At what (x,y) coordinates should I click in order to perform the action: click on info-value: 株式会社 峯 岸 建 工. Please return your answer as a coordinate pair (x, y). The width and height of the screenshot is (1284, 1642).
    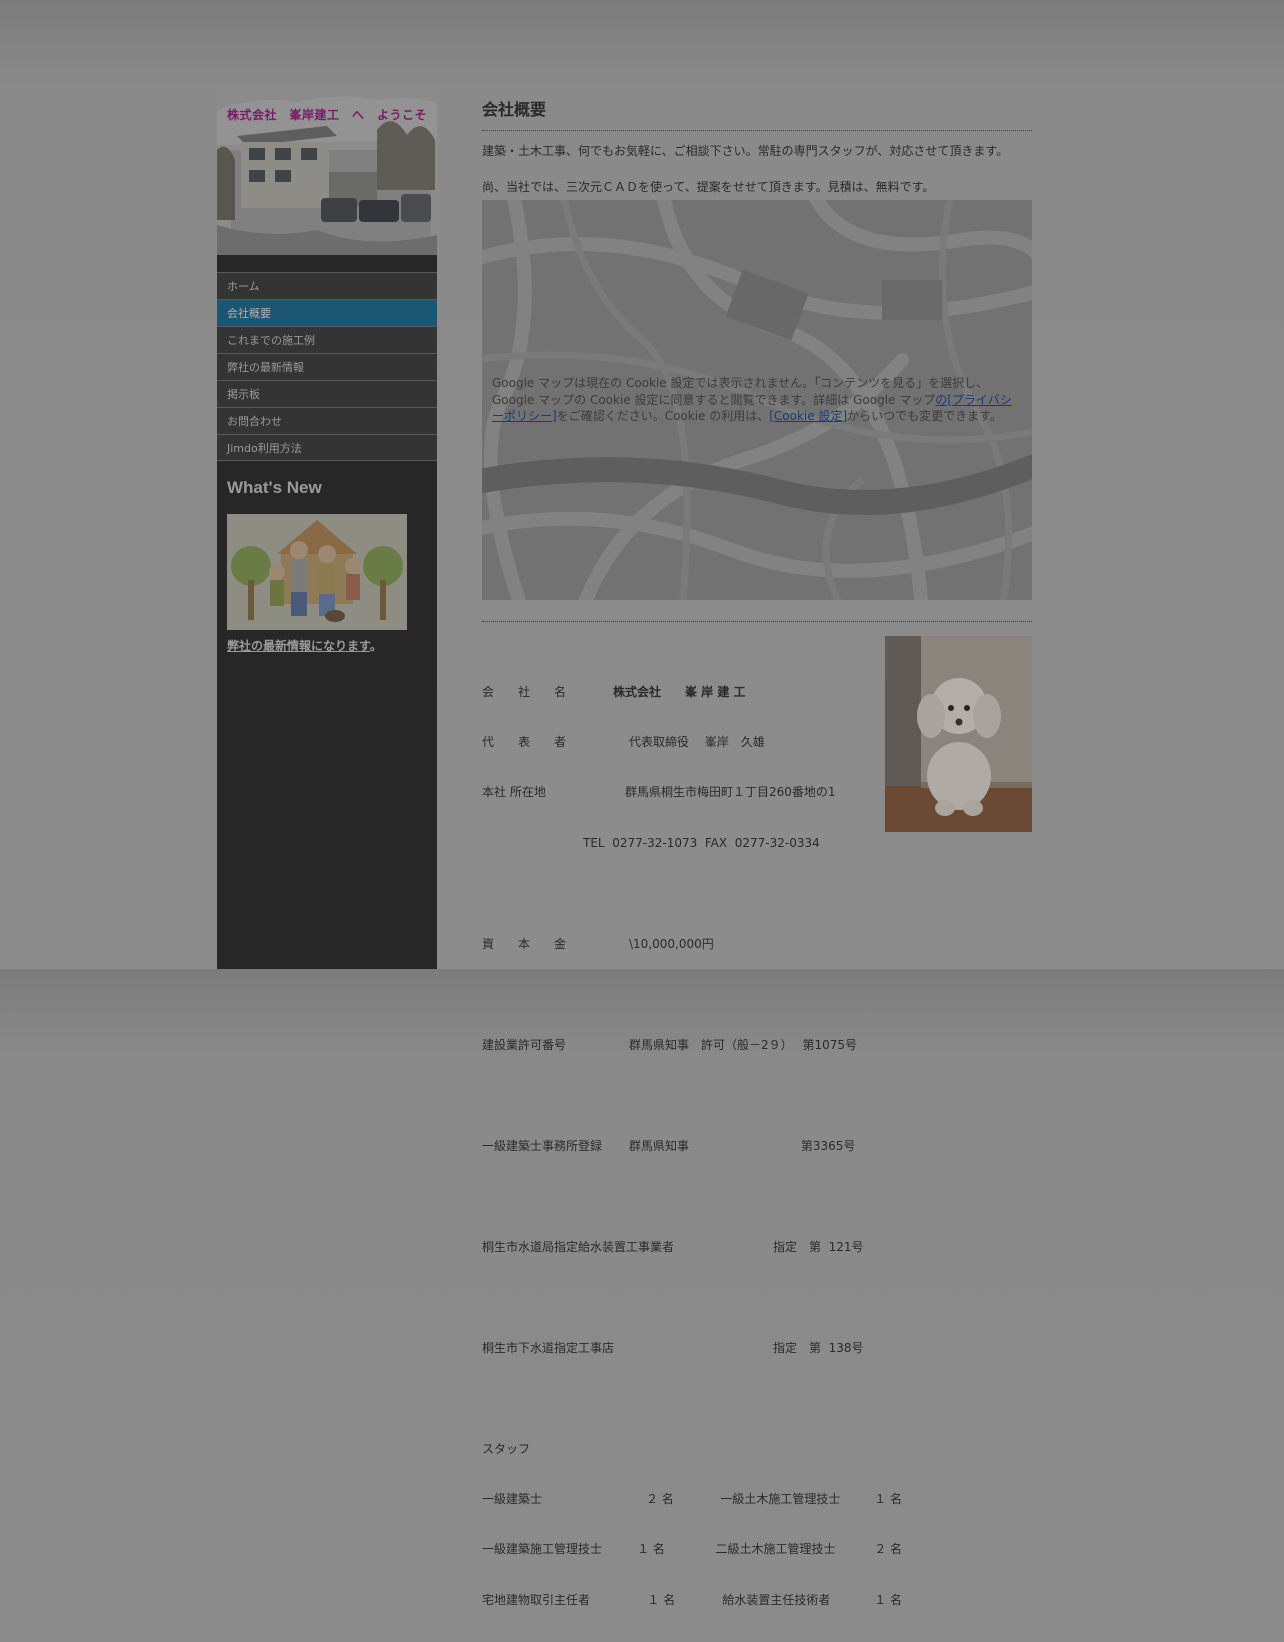
    Looking at the image, I should click on (679, 691).